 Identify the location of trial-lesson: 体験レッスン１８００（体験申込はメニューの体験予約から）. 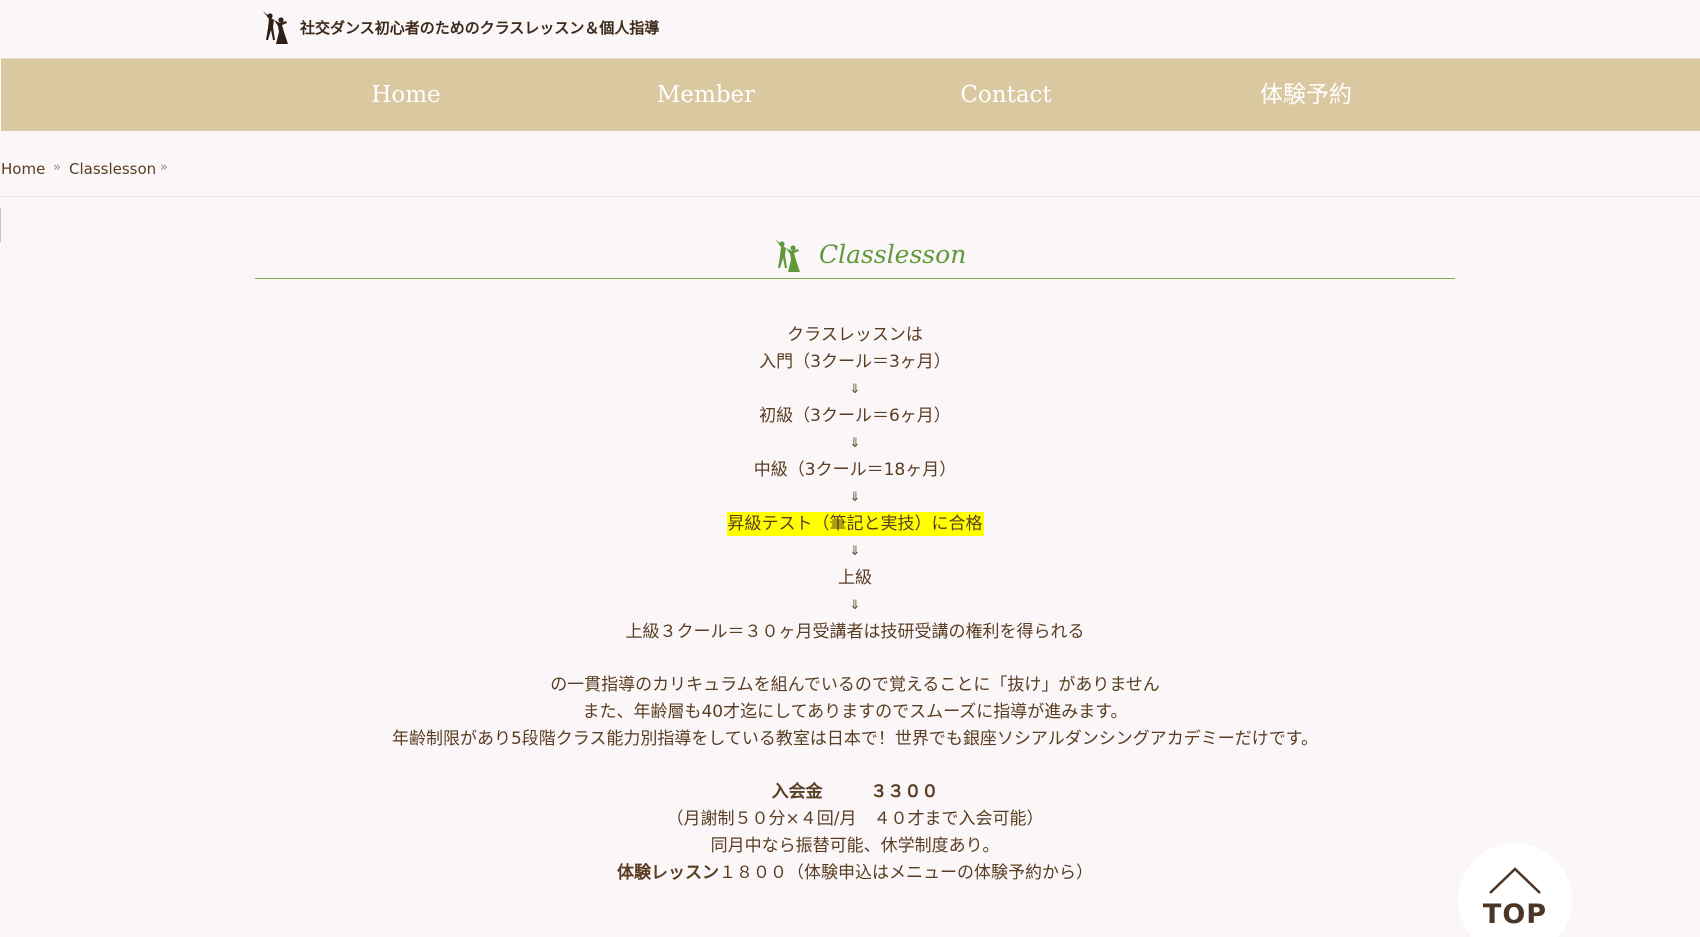
(855, 873).